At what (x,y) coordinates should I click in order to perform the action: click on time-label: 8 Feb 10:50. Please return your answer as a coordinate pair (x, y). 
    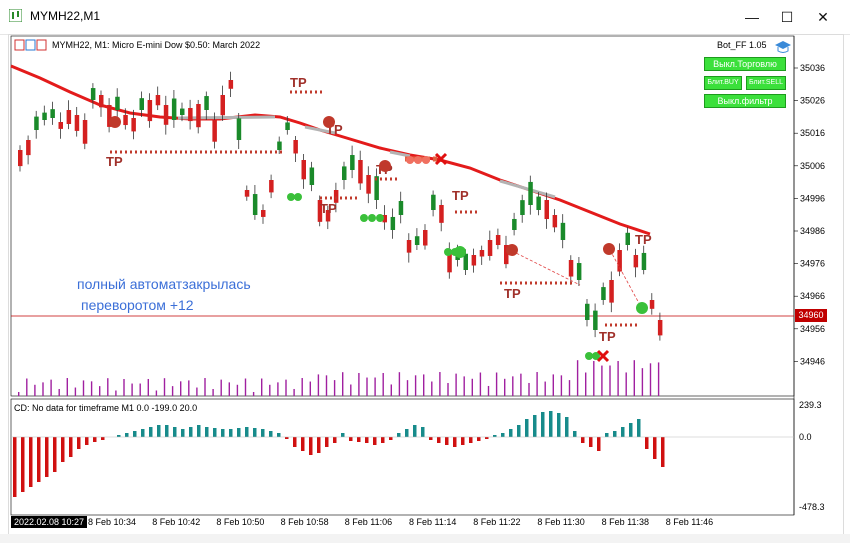
    Looking at the image, I should click on (240, 522).